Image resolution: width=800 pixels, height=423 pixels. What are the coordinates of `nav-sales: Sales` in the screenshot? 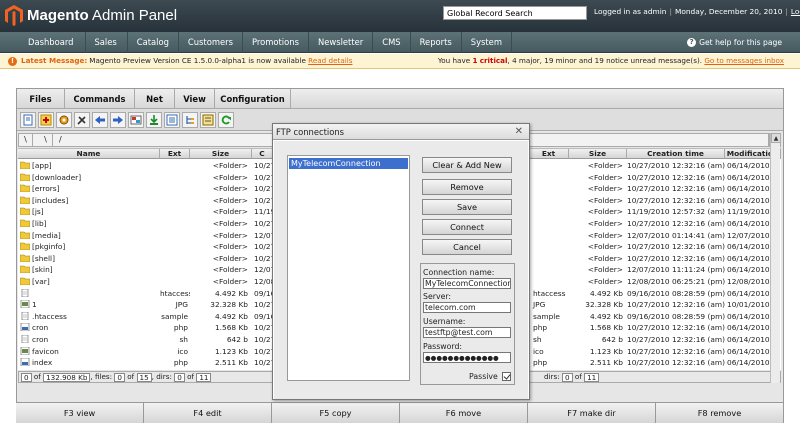 It's located at (107, 42).